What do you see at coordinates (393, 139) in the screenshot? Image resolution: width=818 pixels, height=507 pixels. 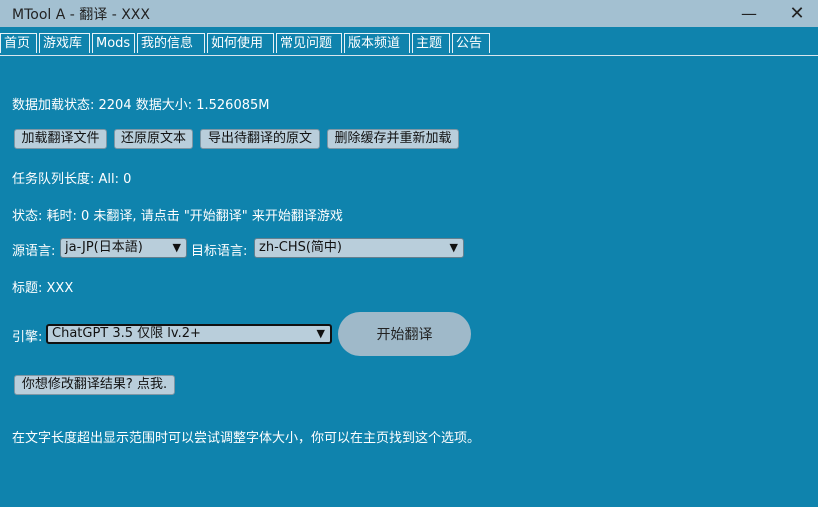 I see `clear-cache-reload-button: 删除缓存并重新加载` at bounding box center [393, 139].